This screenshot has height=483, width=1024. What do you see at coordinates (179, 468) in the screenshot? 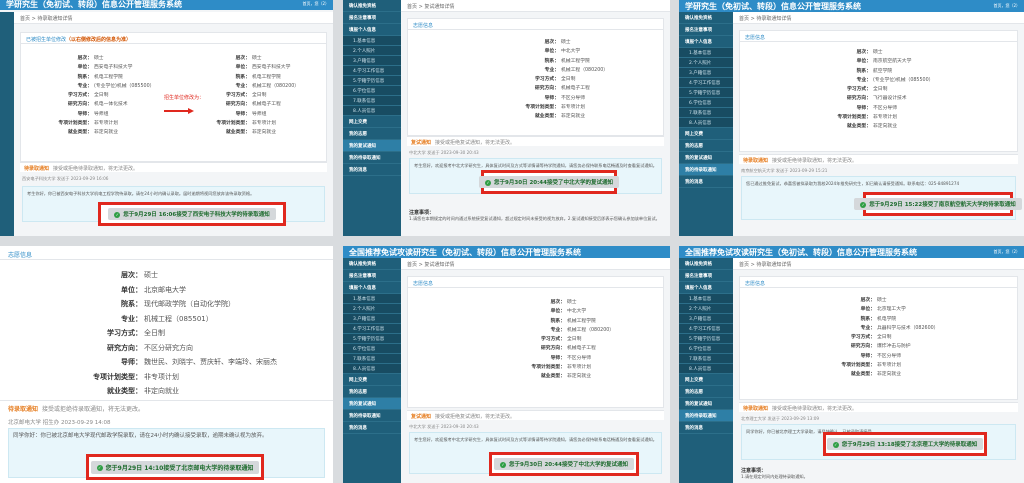
I see `accepted-status: 您于9月29日 14:10接受了北京邮电大学的待录取通知` at bounding box center [179, 468].